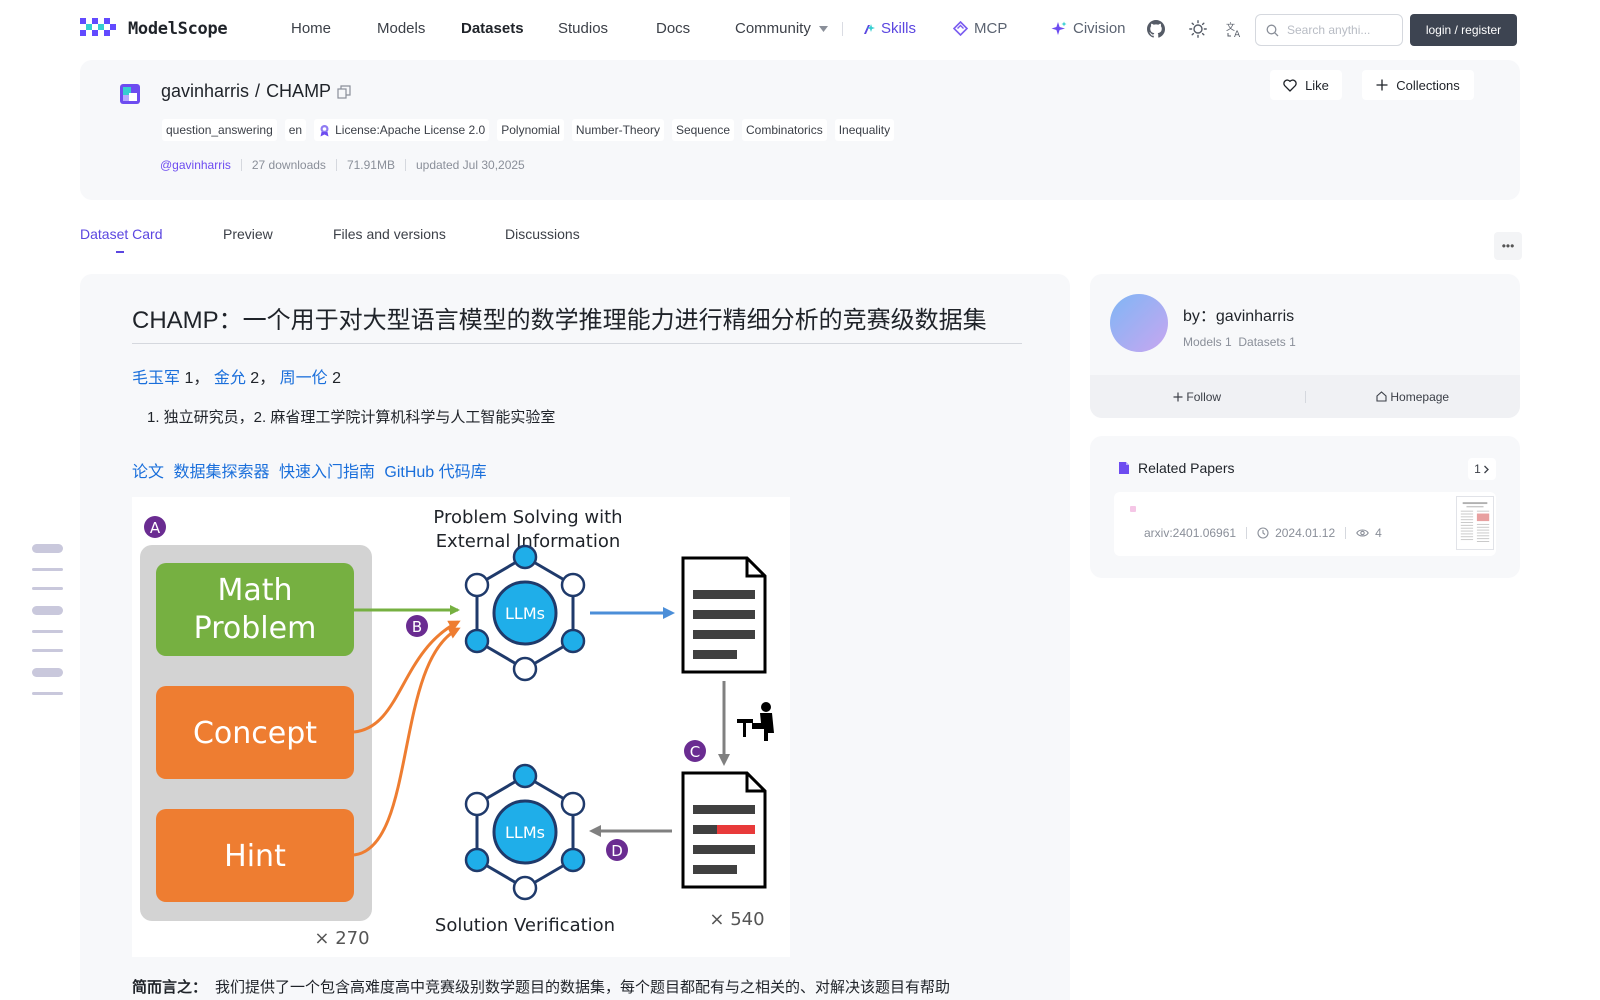 The height and width of the screenshot is (1000, 1600). What do you see at coordinates (156, 378) in the screenshot?
I see `author-link: 毛玉军` at bounding box center [156, 378].